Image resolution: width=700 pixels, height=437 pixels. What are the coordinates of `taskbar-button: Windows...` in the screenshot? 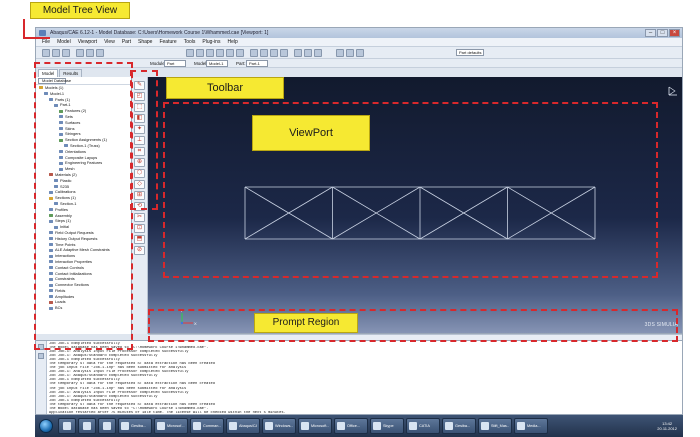 It's located at (279, 426).